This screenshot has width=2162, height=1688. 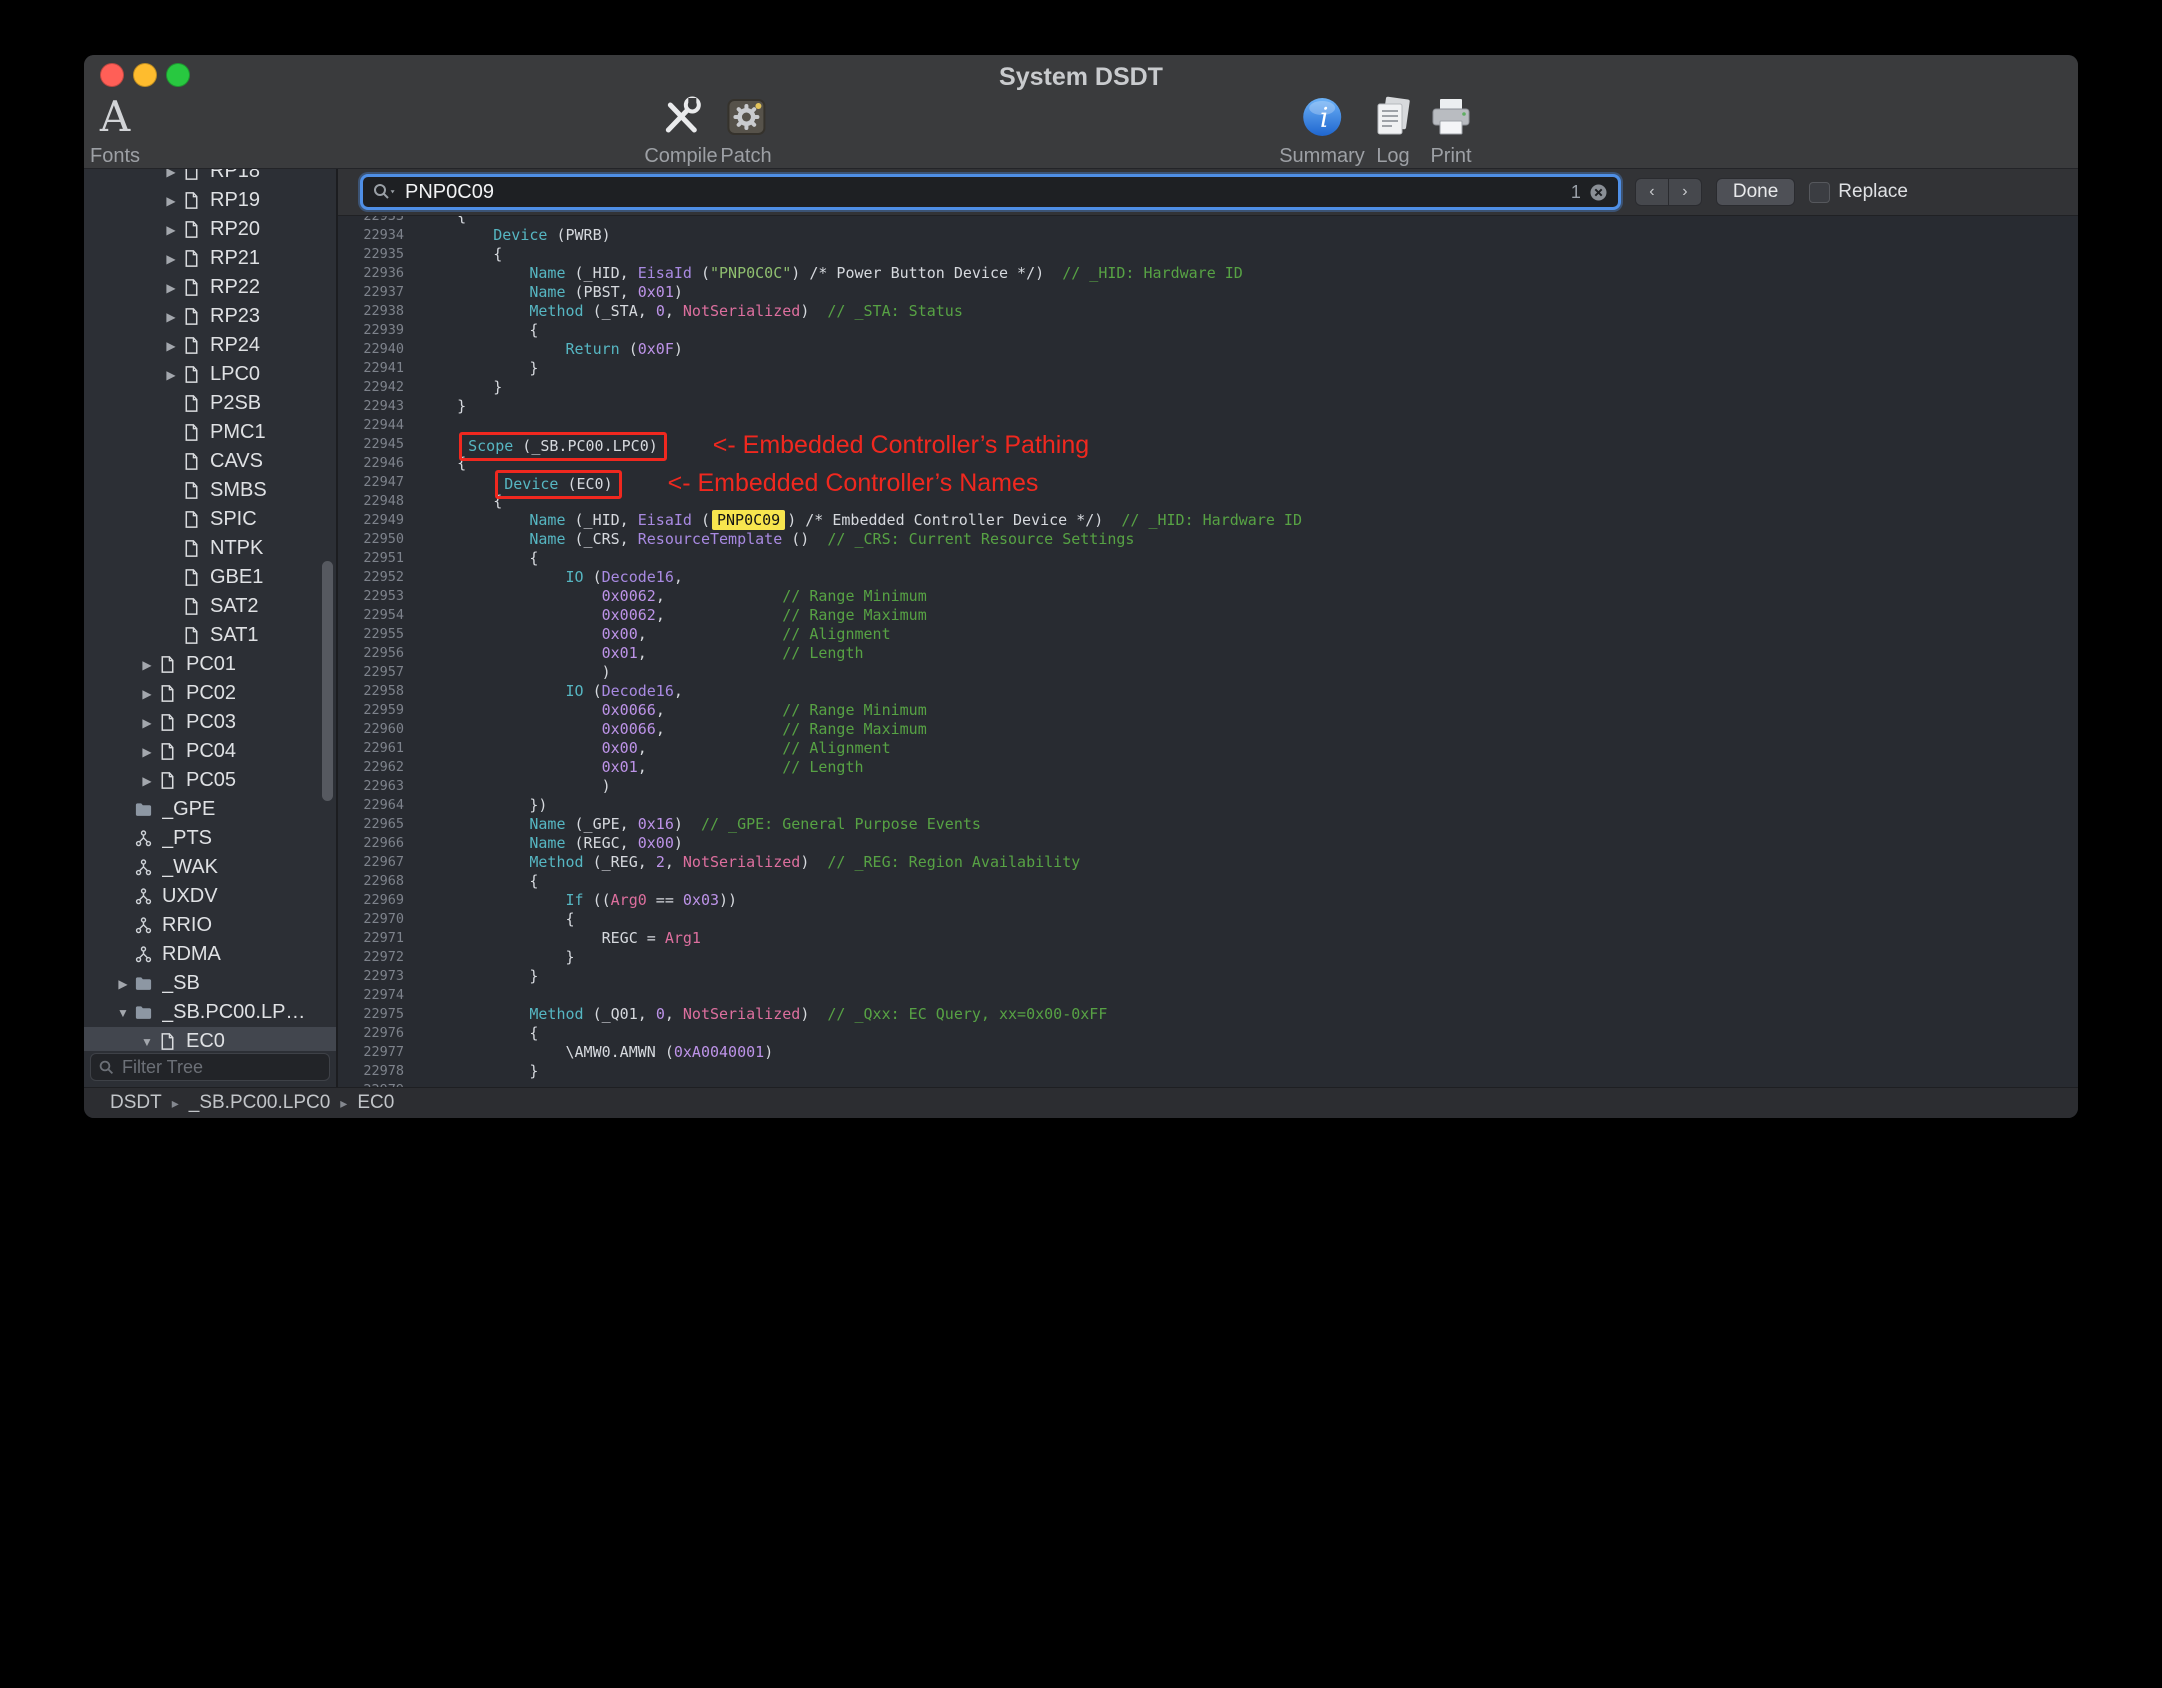 I want to click on summary-button: i Summary, so click(x=1322, y=130).